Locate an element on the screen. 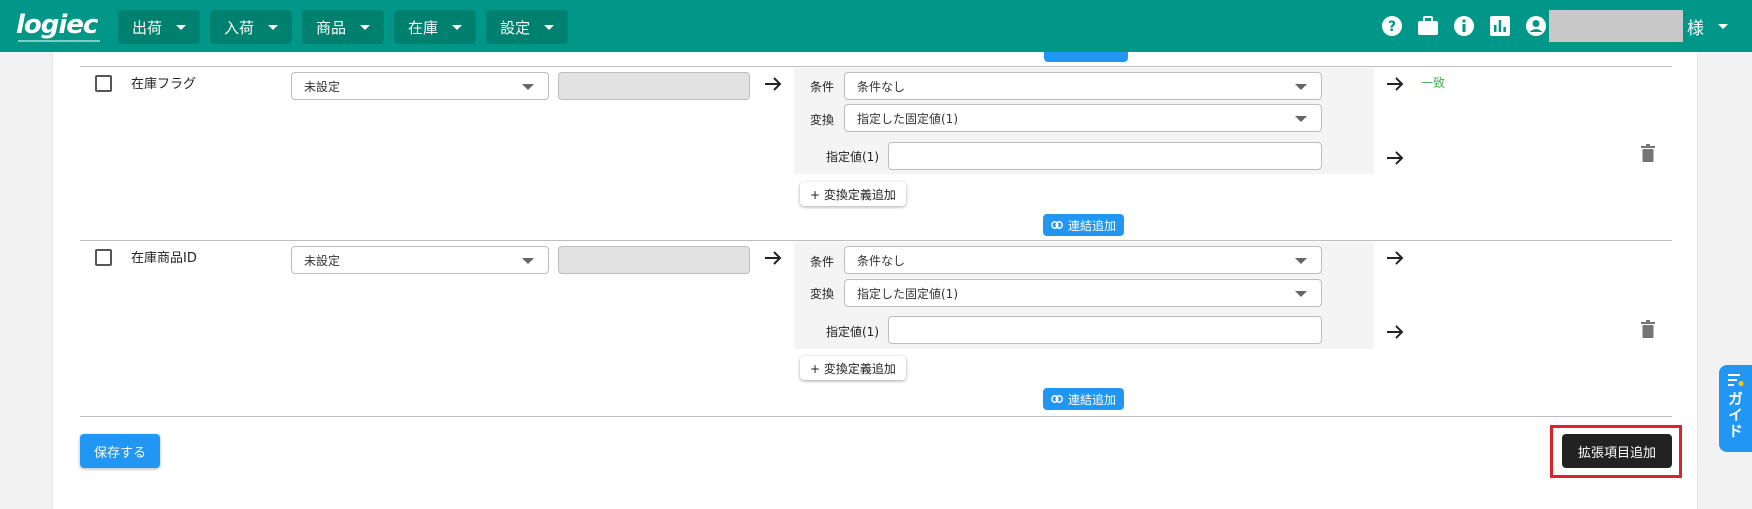 This screenshot has height=509, width=1752. user-suffix: 様 is located at coordinates (1695, 28).